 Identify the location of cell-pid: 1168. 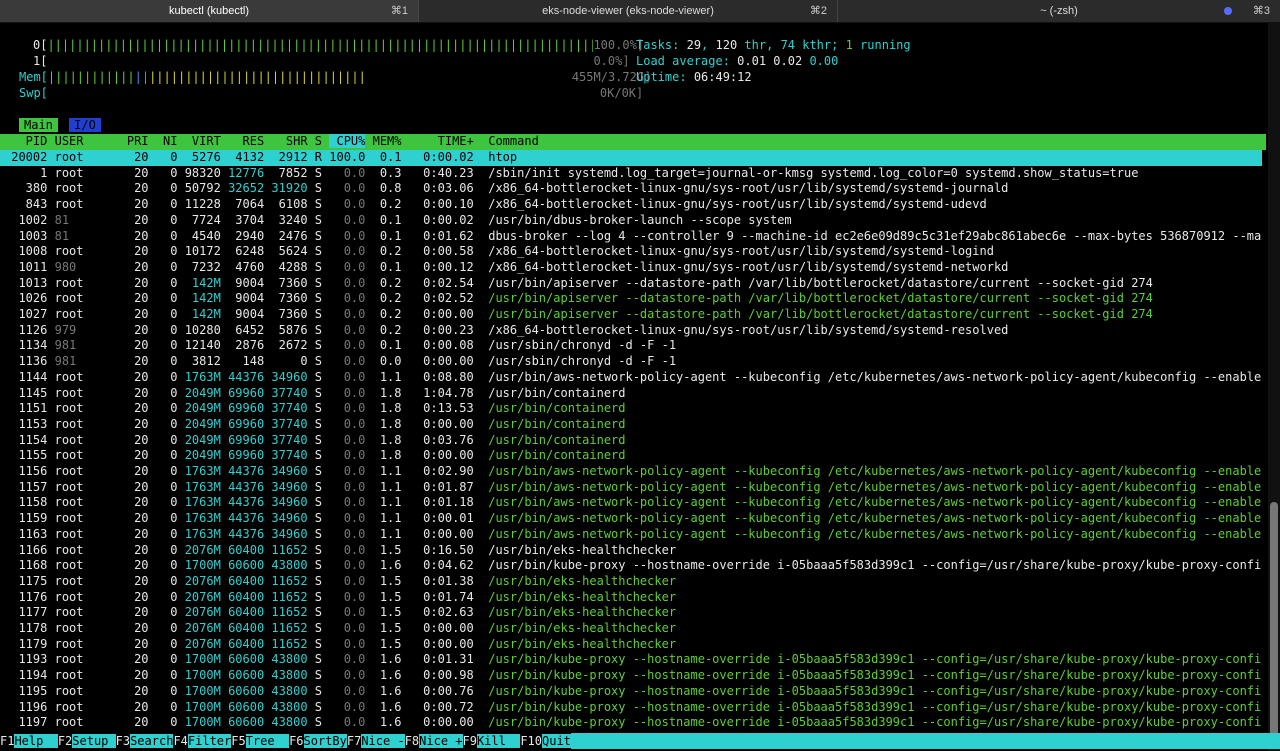
(26, 565).